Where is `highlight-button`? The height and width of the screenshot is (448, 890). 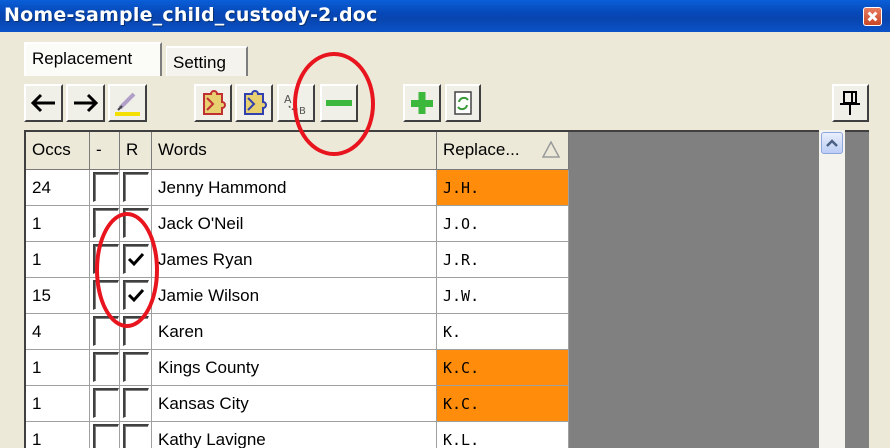 highlight-button is located at coordinates (127, 103).